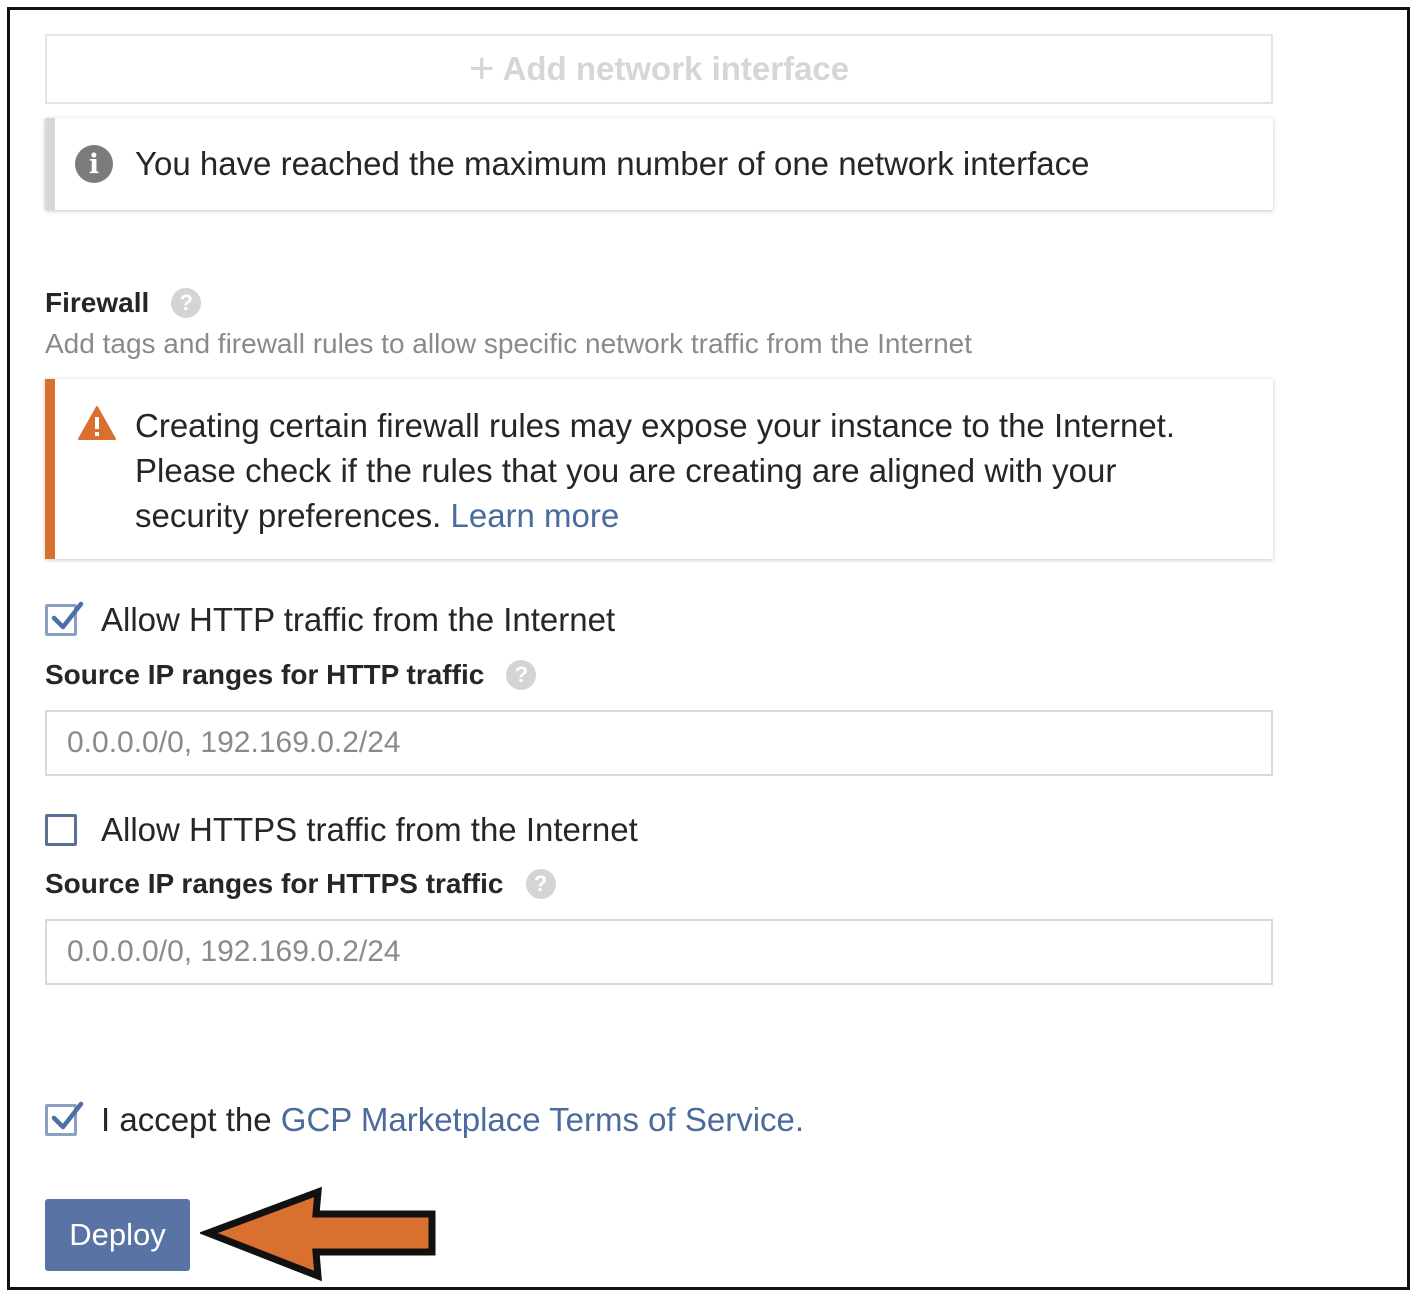 Image resolution: width=1425 pixels, height=1305 pixels. I want to click on firewall-heading: Firewall ?, so click(123, 303).